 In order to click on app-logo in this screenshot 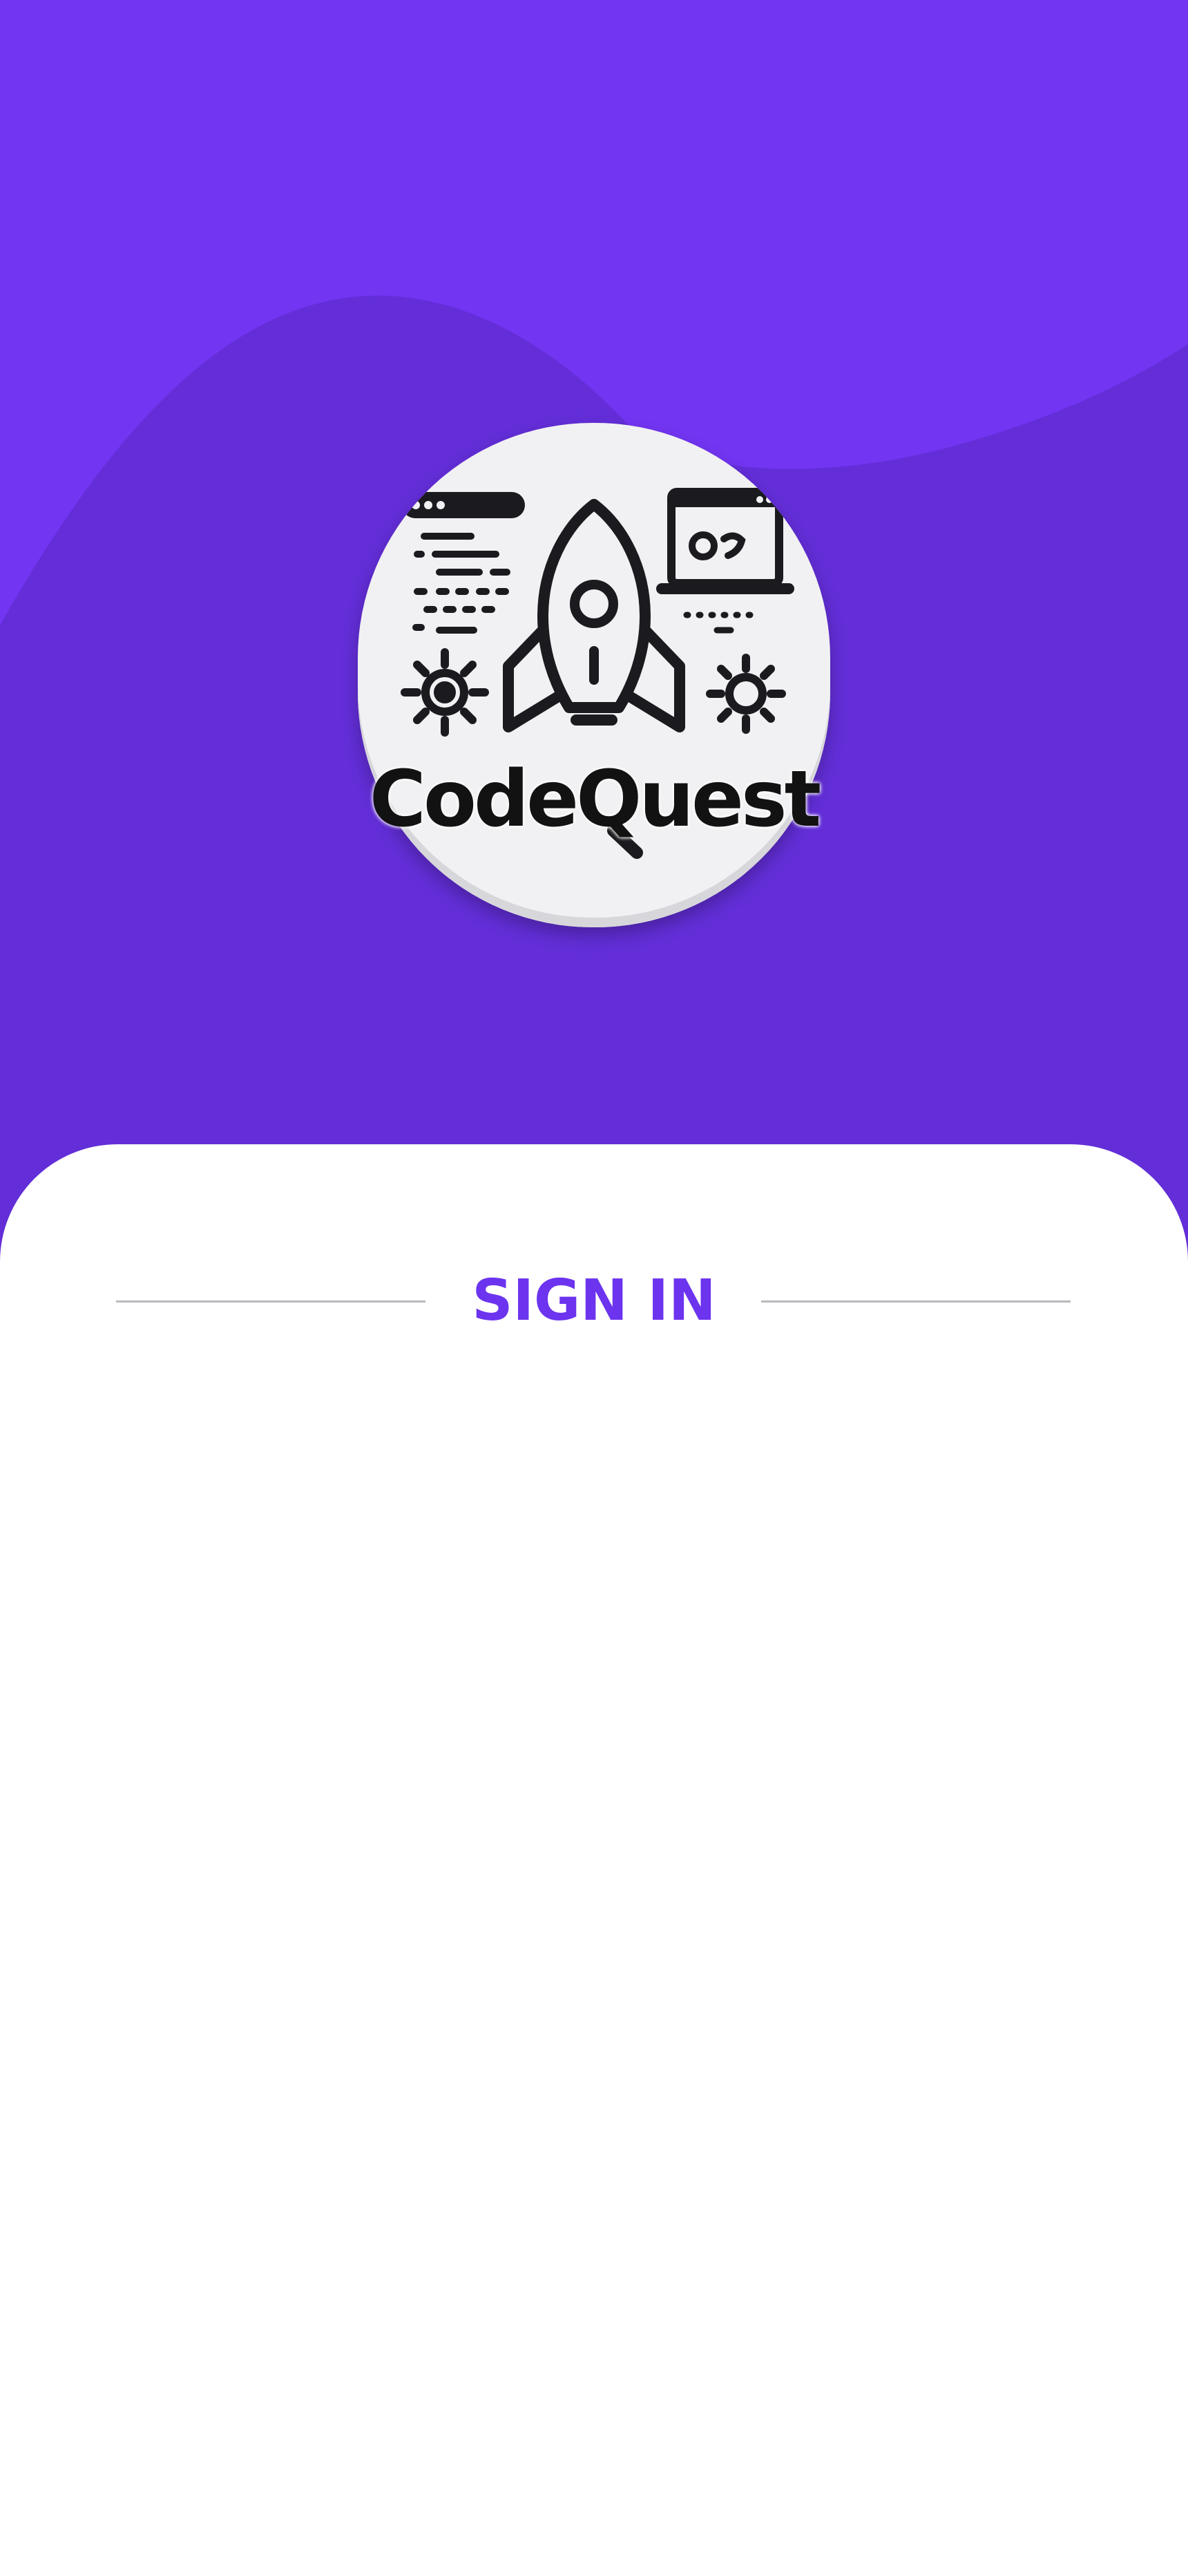, I will do `click(594, 675)`.